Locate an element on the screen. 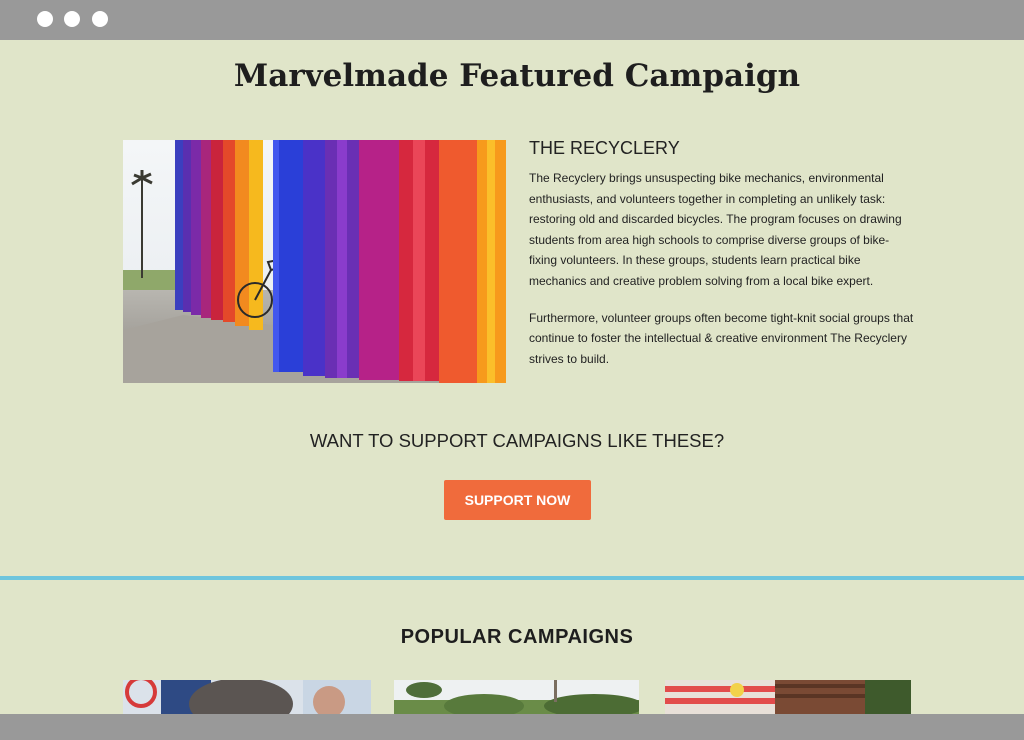  campaign-name: THE RECYCLERY is located at coordinates (604, 148).